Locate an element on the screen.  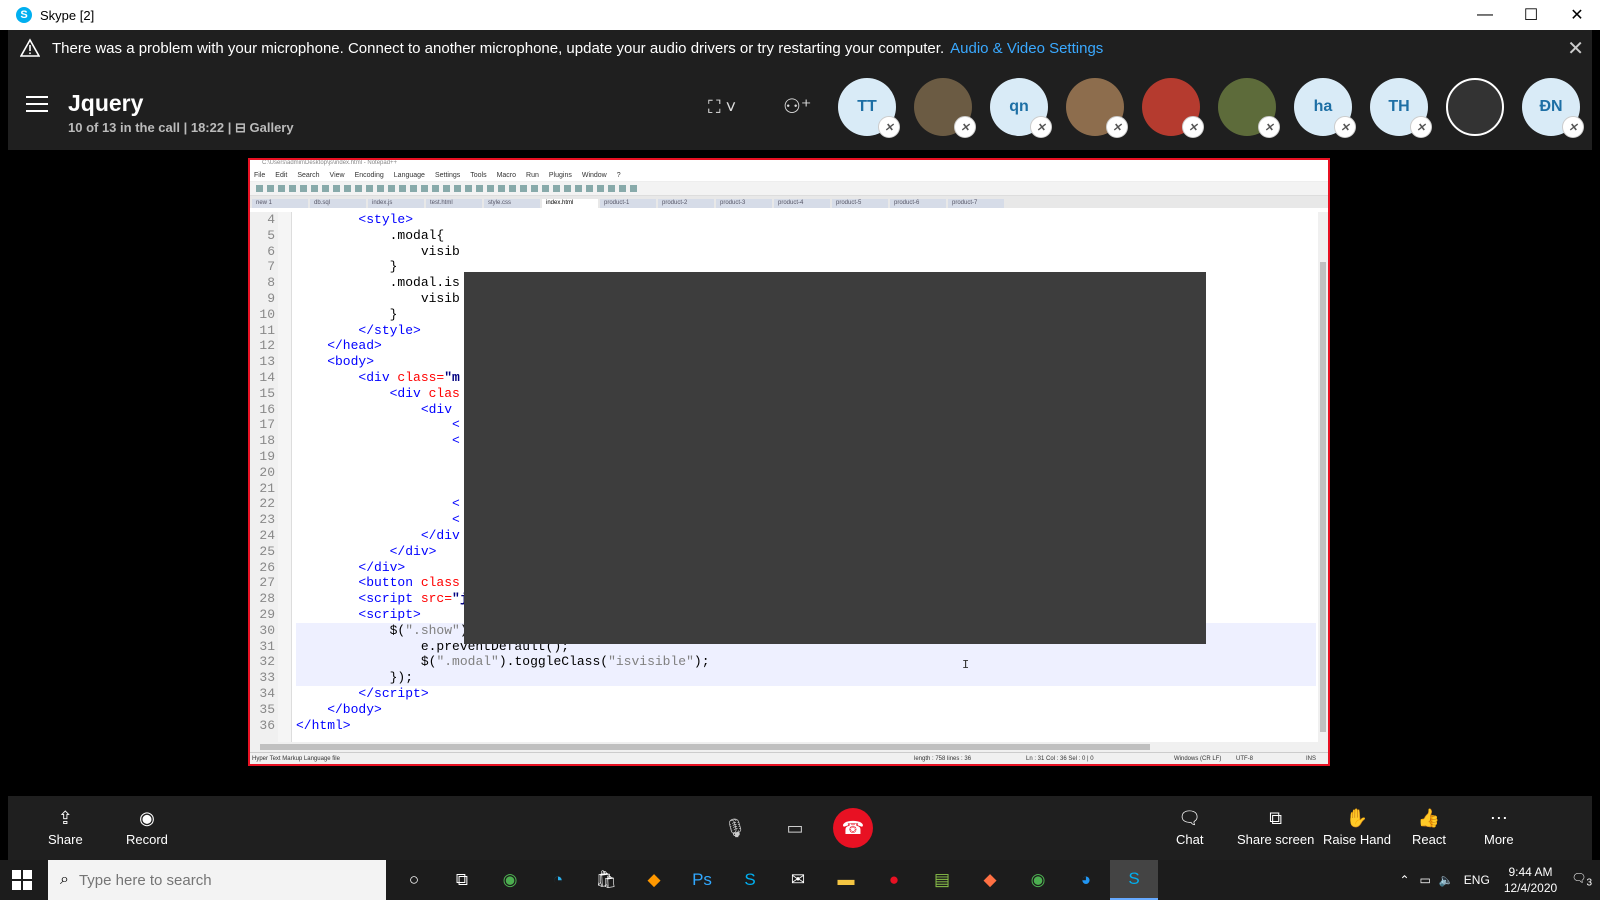
warning-icon is located at coordinates (30, 47).